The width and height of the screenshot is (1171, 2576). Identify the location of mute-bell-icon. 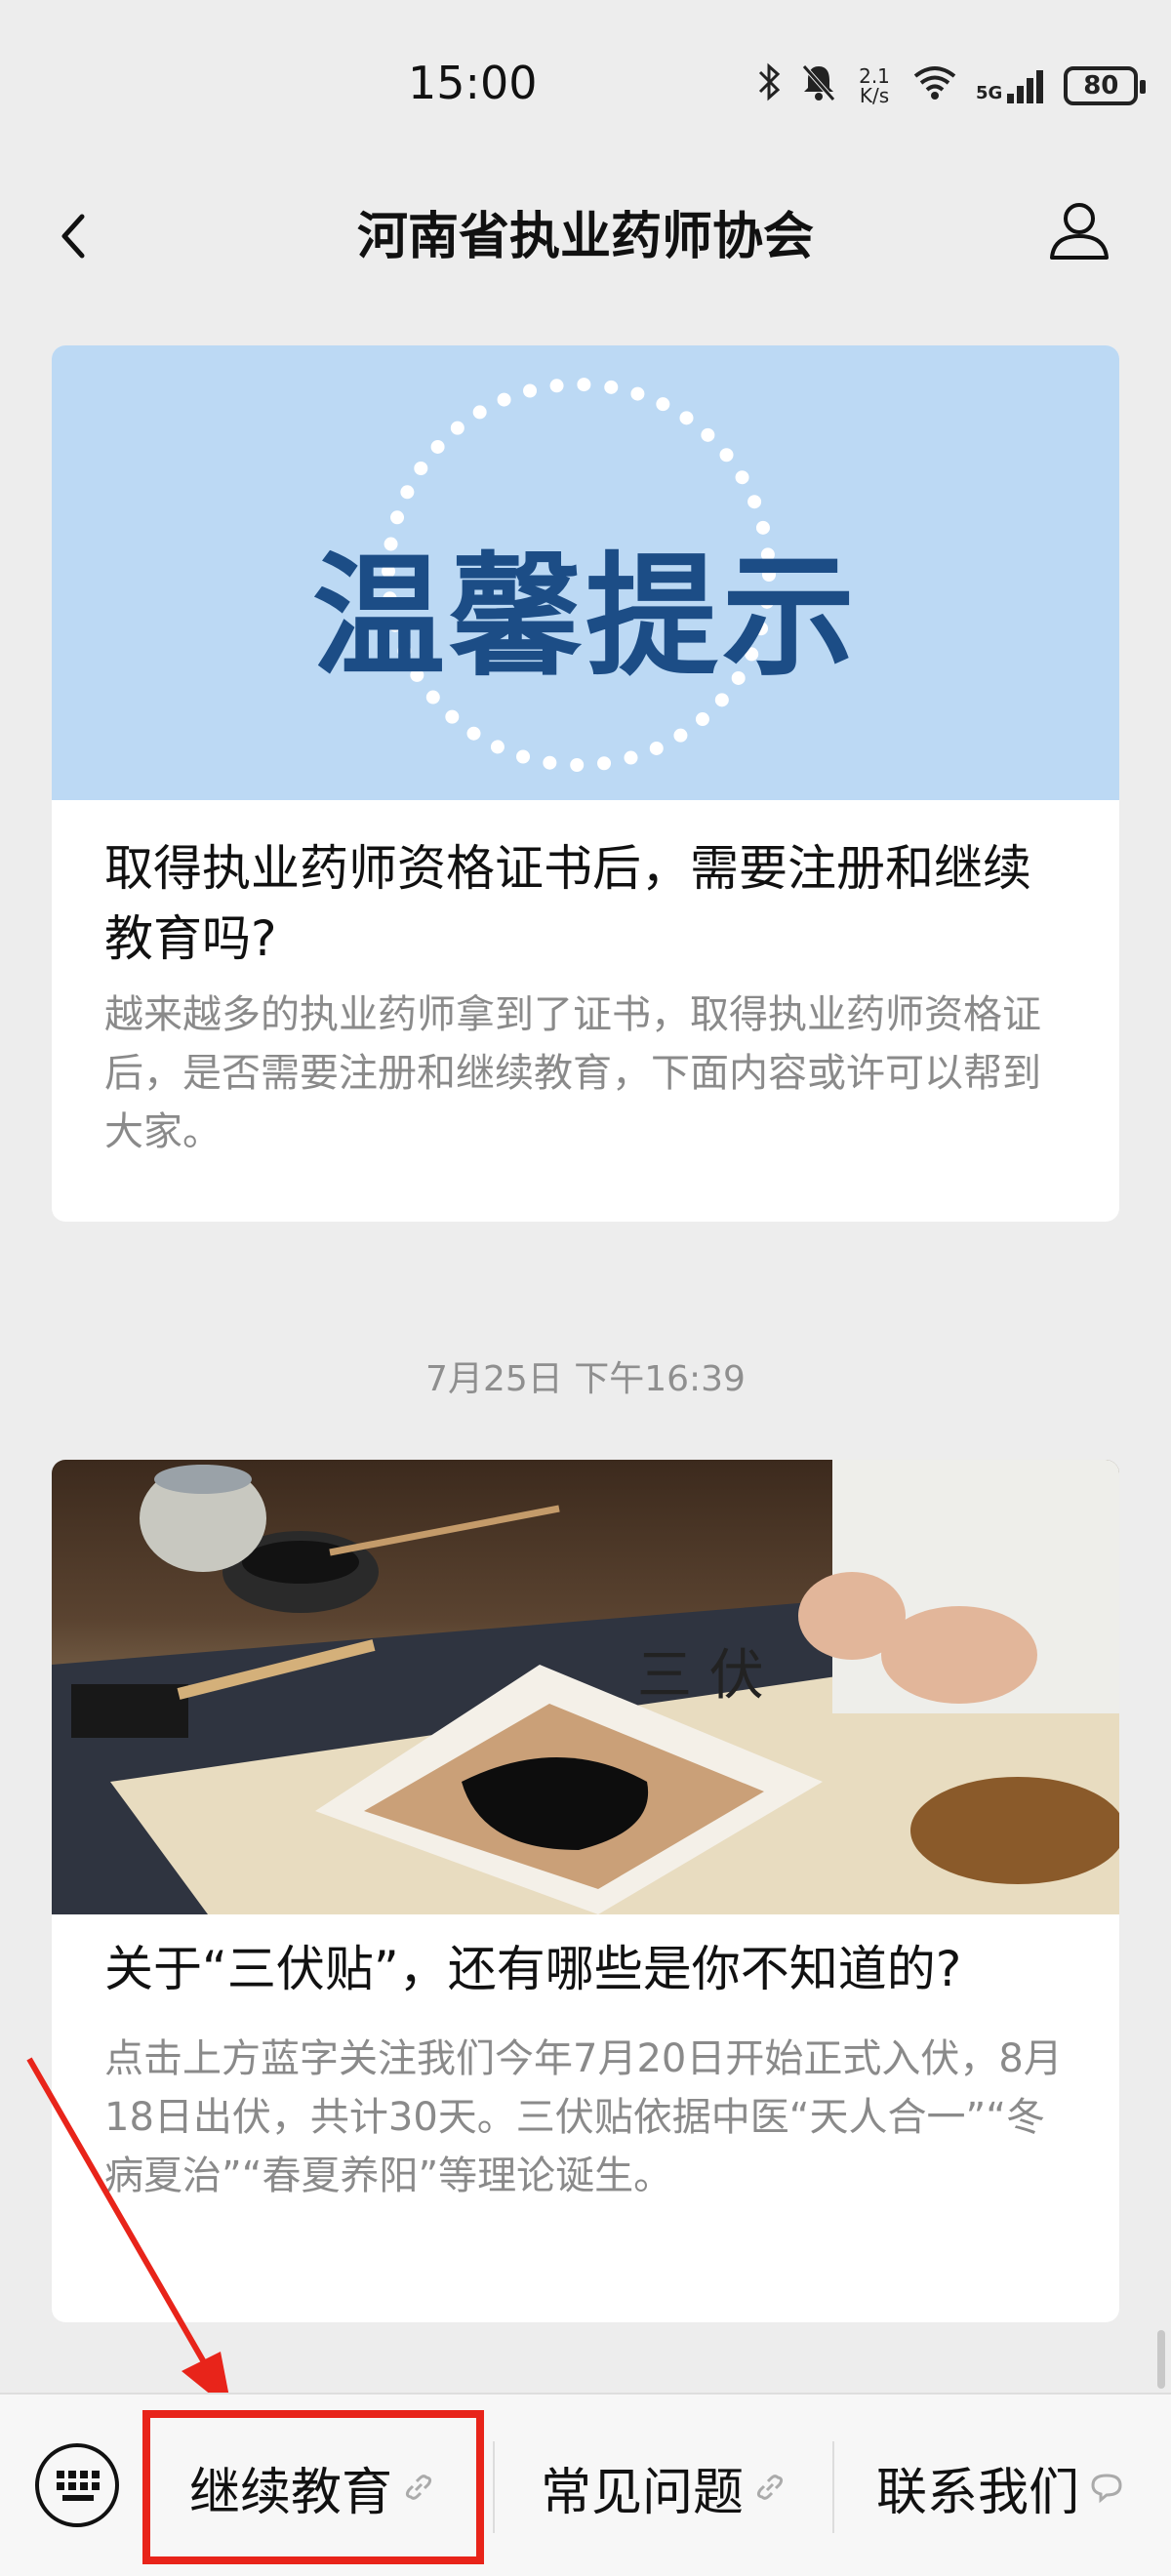
(818, 86).